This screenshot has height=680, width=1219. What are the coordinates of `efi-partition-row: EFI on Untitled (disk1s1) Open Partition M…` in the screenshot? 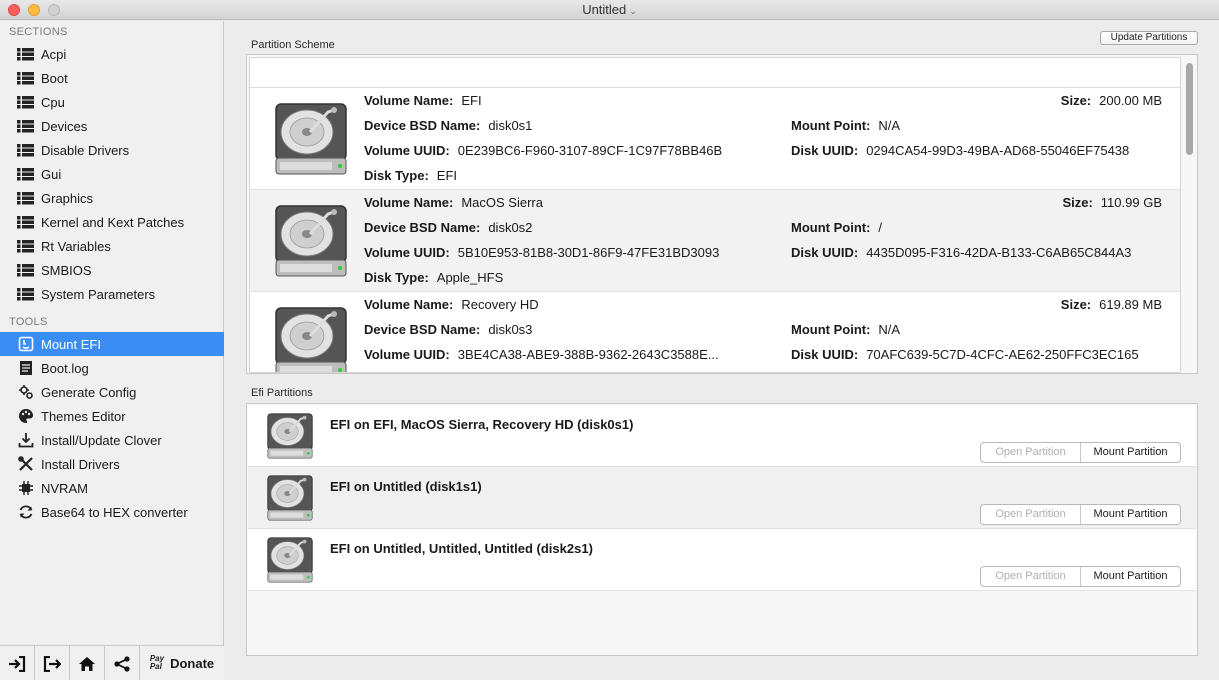 It's located at (722, 498).